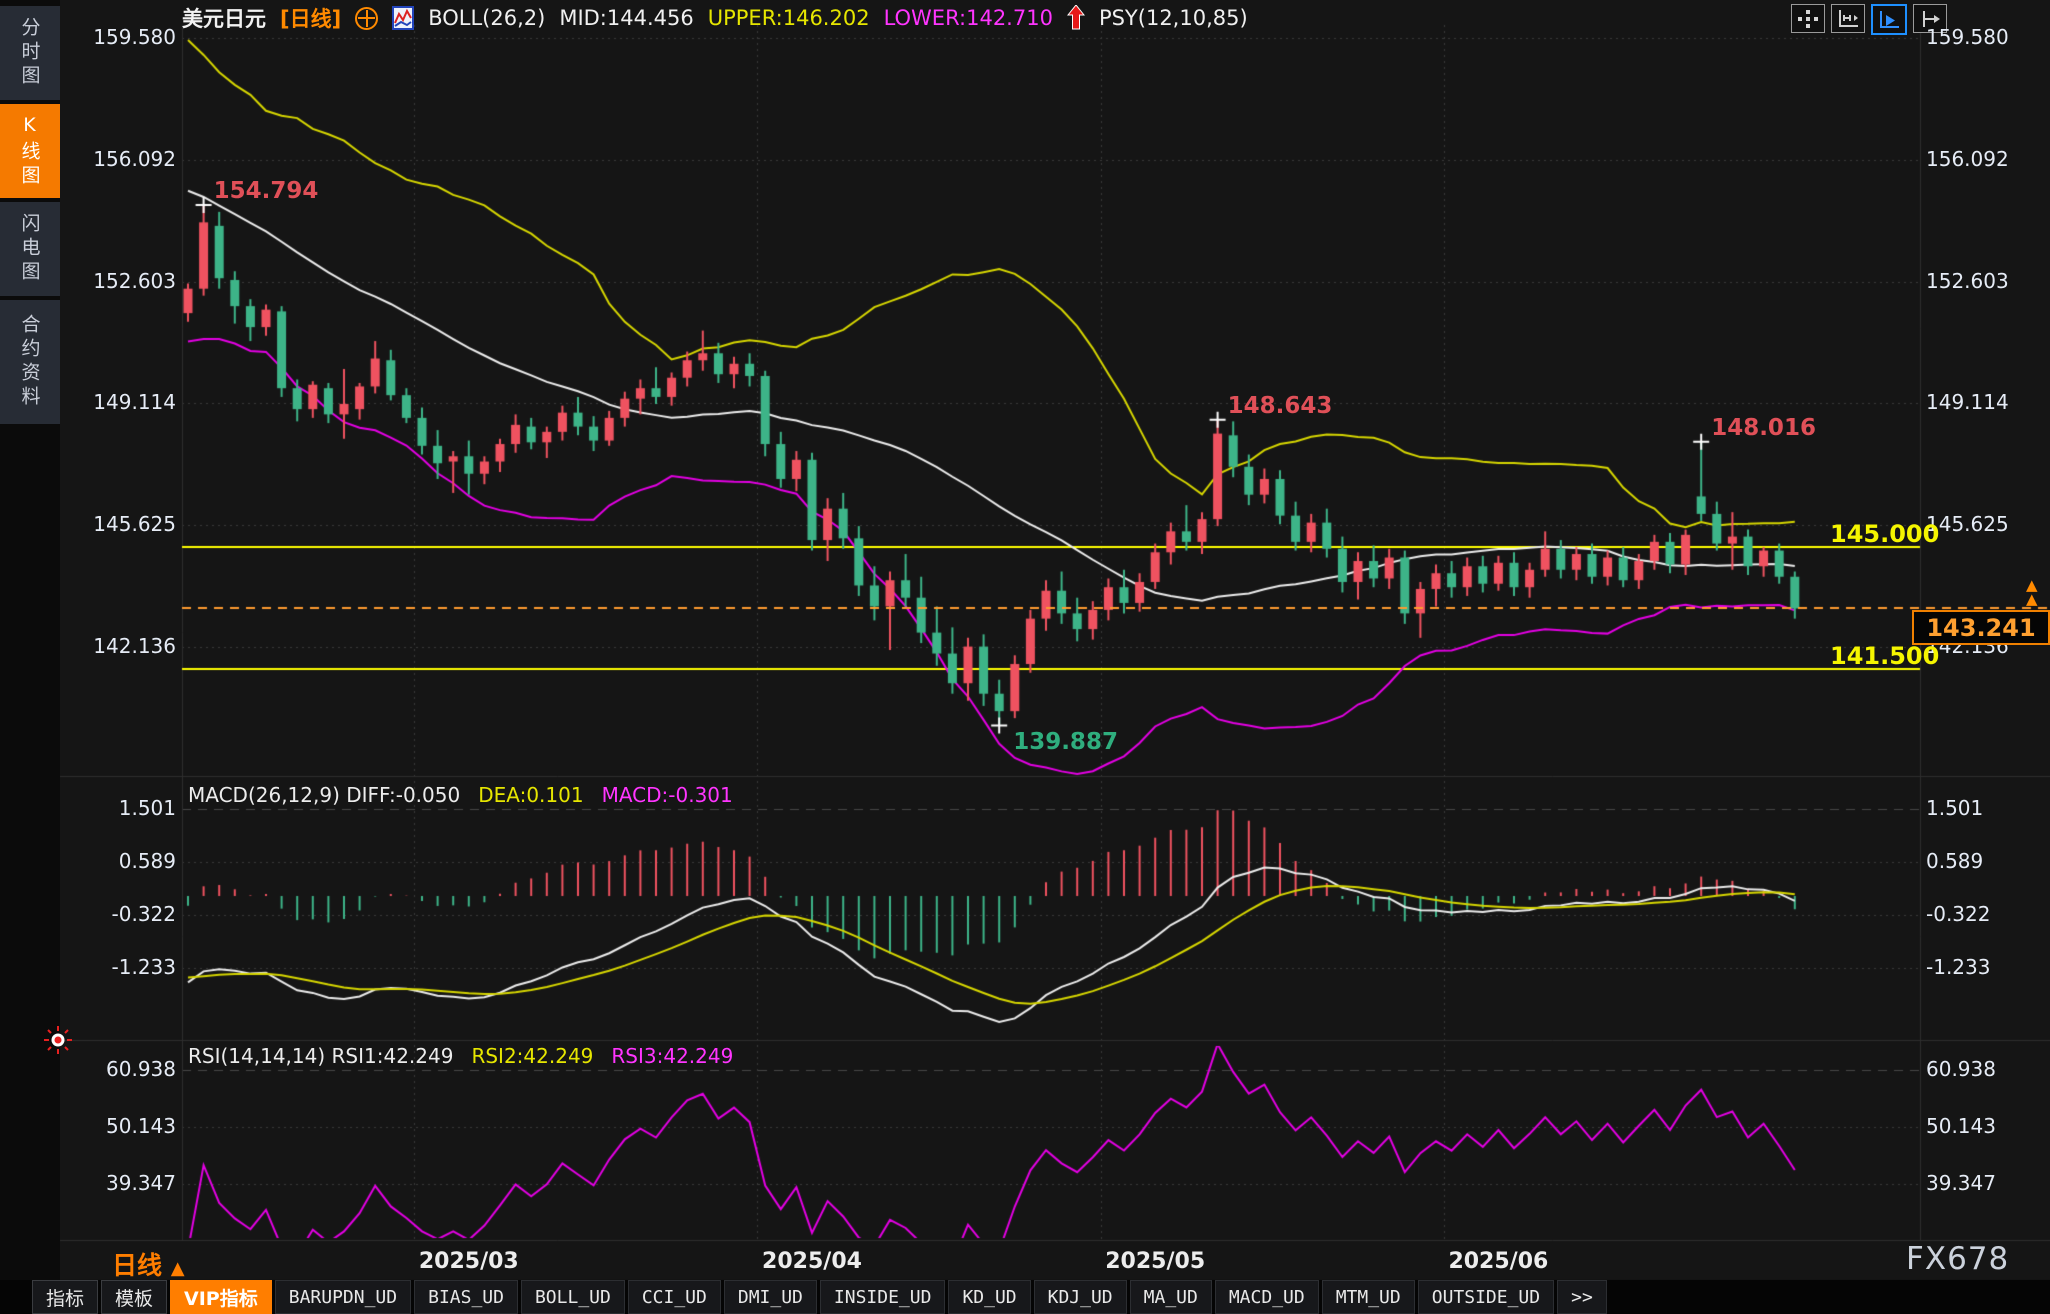 This screenshot has width=2050, height=1314. Describe the element at coordinates (143, 913) in the screenshot. I see `y-axis-label-left: -0.322` at that location.